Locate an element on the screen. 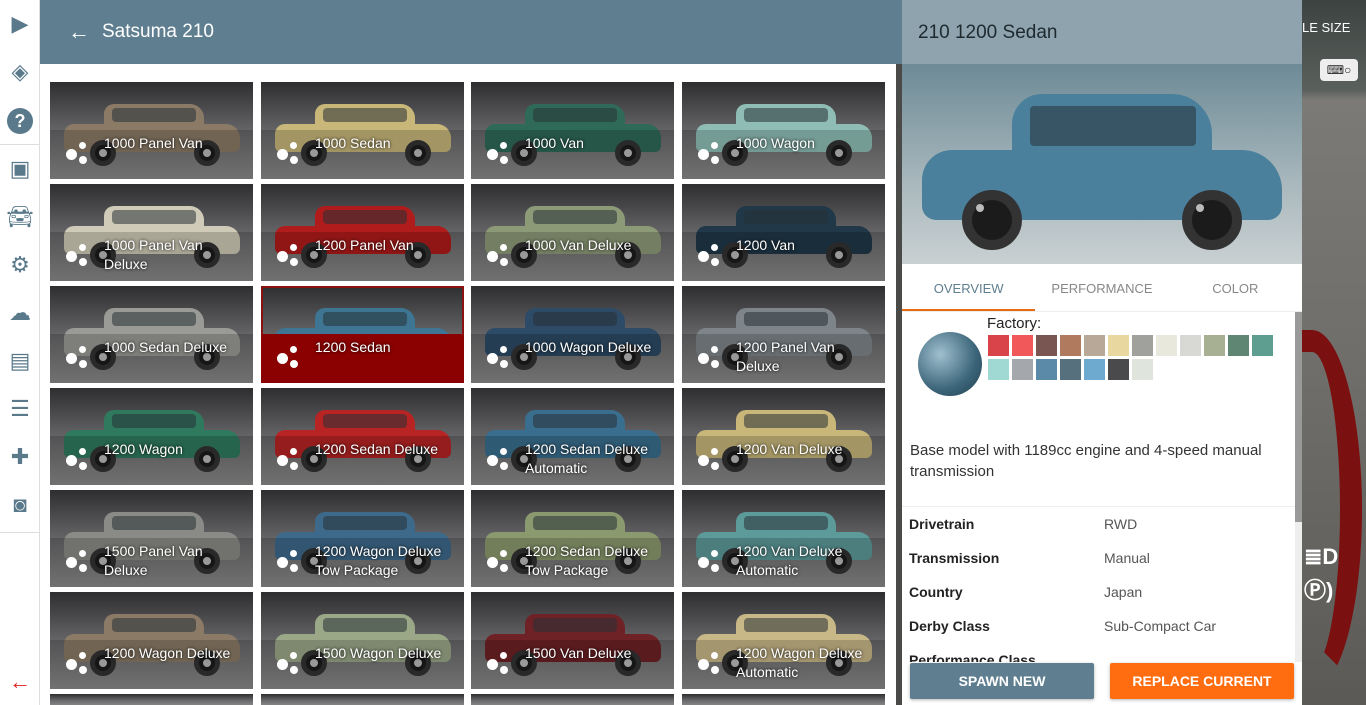 The height and width of the screenshot is (705, 1366). config-tile: 1000 Panel Van Deluxe is located at coordinates (151, 232).